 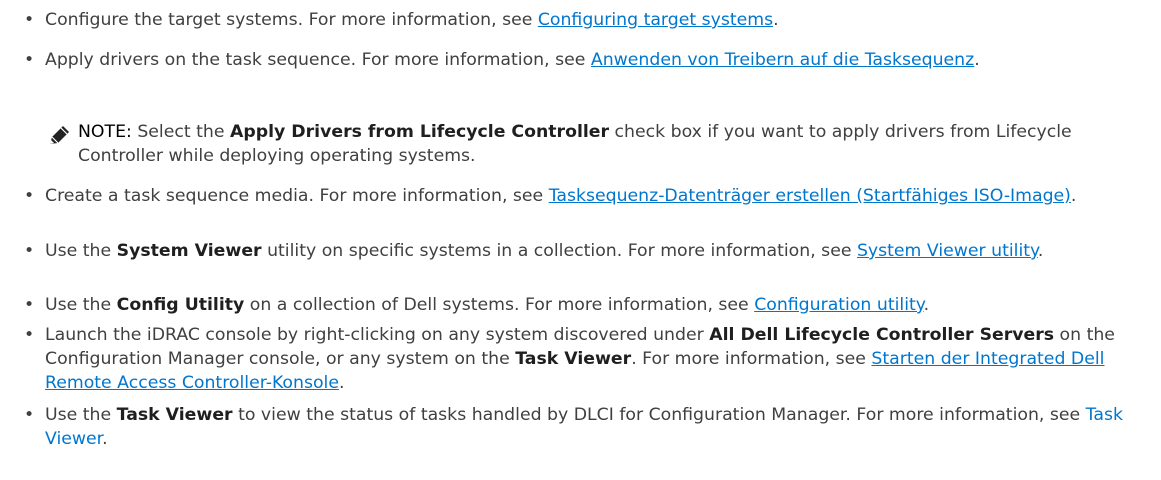 What do you see at coordinates (105, 132) in the screenshot?
I see `note-label: NOTE:` at bounding box center [105, 132].